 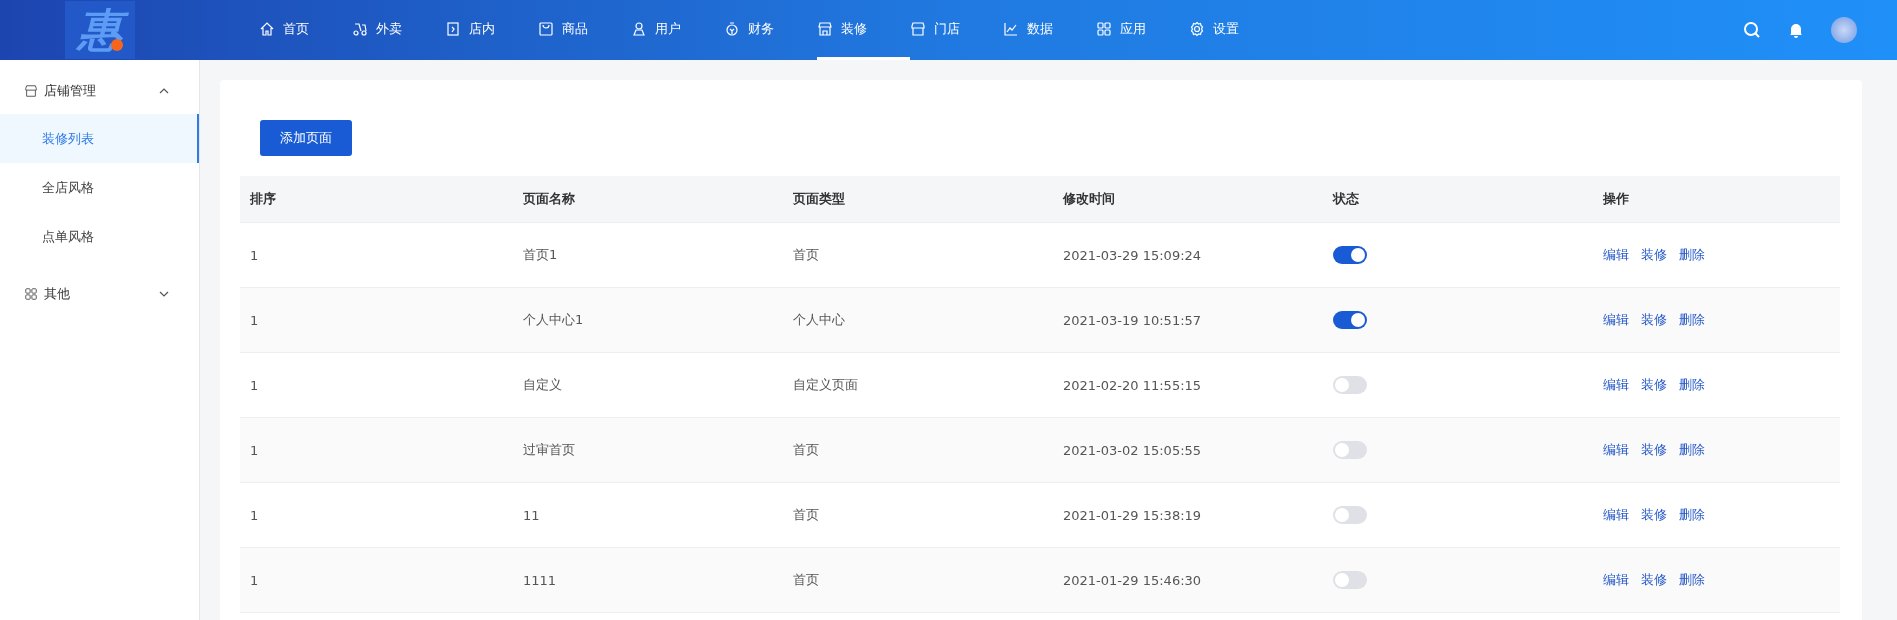 I want to click on nav-tab: 设置, so click(x=1235, y=30).